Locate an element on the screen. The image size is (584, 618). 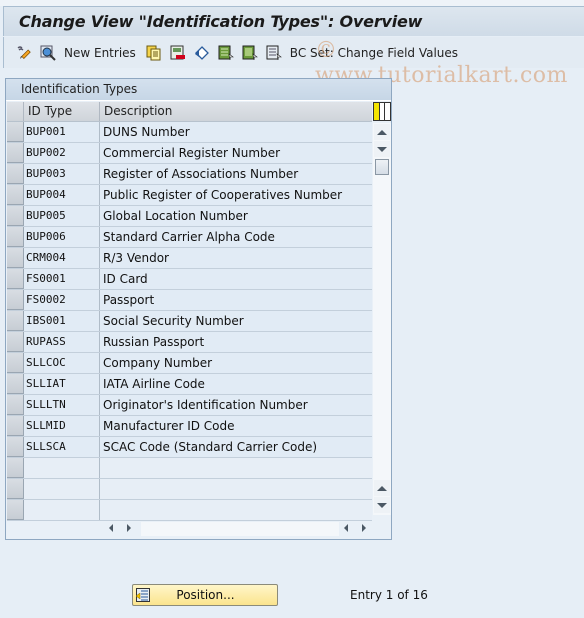
column-header-description: Description is located at coordinates (236, 111).